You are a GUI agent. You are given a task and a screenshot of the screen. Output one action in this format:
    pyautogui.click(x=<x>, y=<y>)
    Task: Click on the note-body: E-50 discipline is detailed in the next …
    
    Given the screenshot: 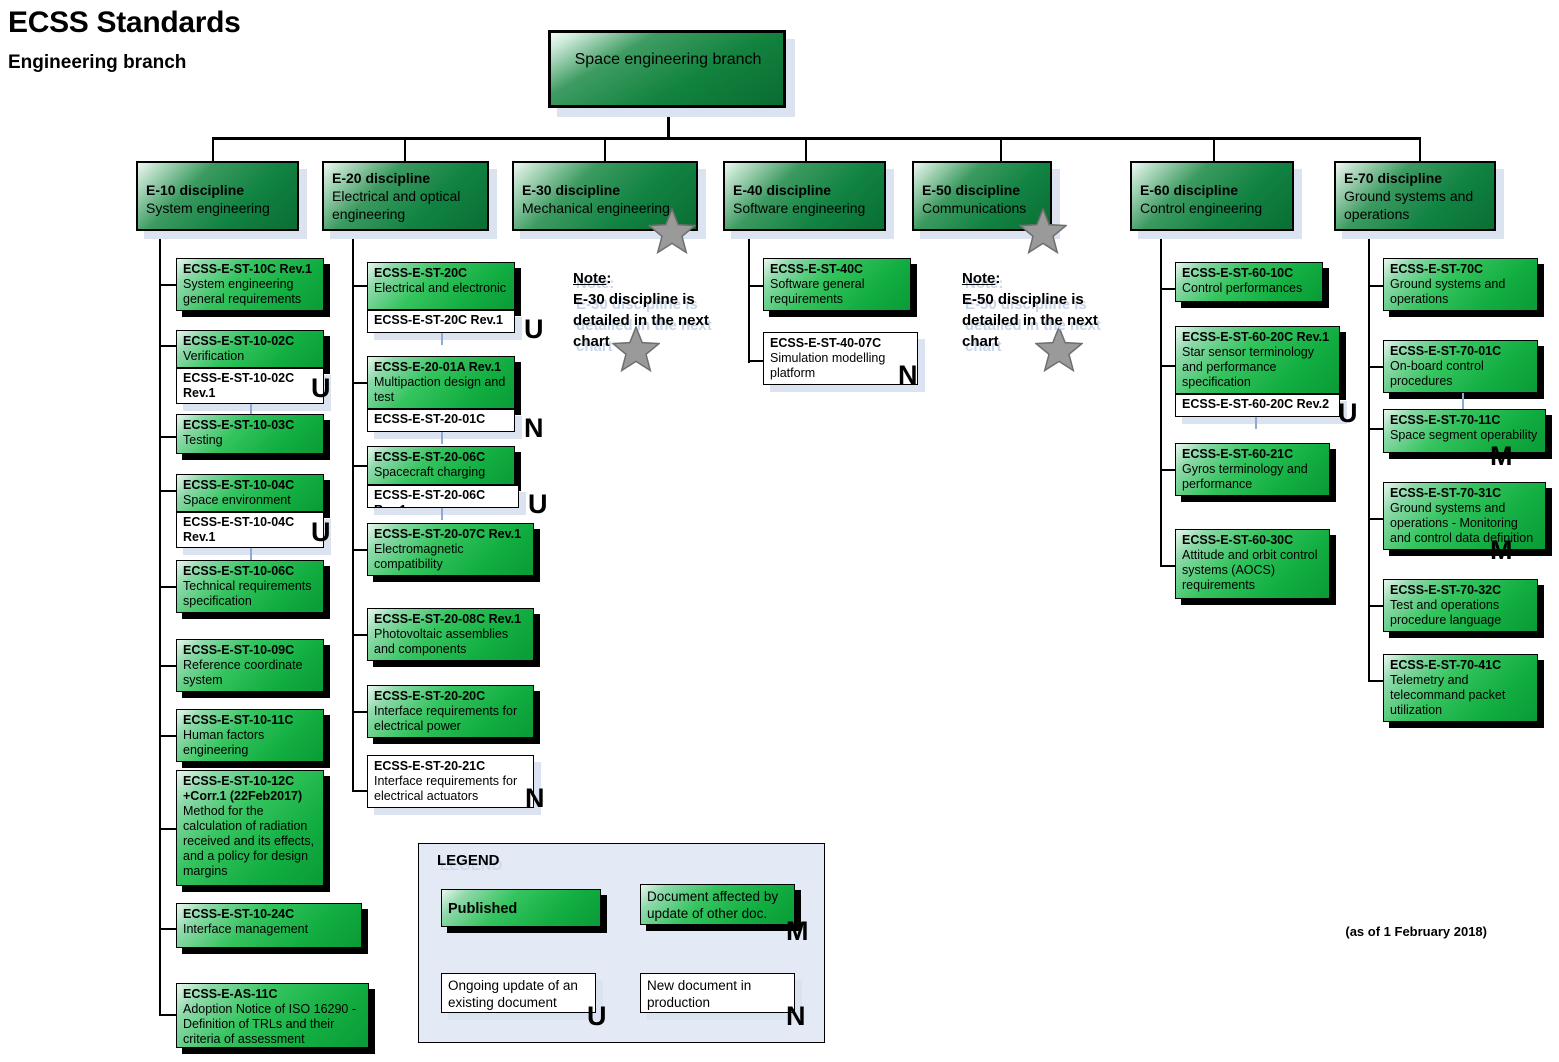 What is the action you would take?
    pyautogui.click(x=1030, y=320)
    